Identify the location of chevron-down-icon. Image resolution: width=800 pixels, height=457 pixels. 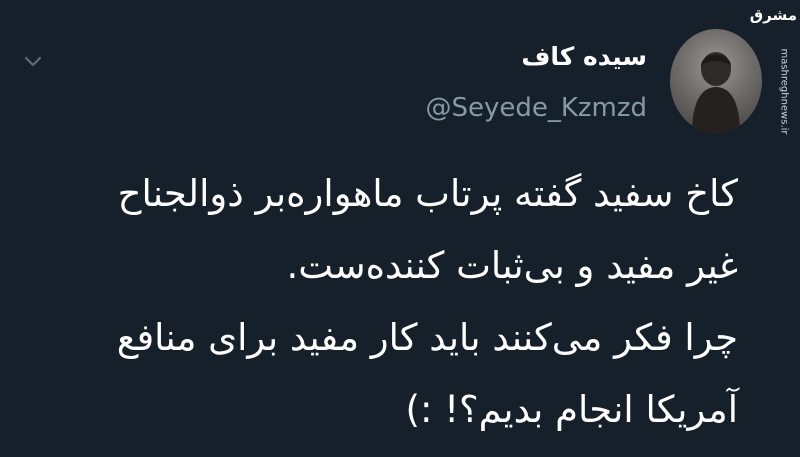
(33, 61).